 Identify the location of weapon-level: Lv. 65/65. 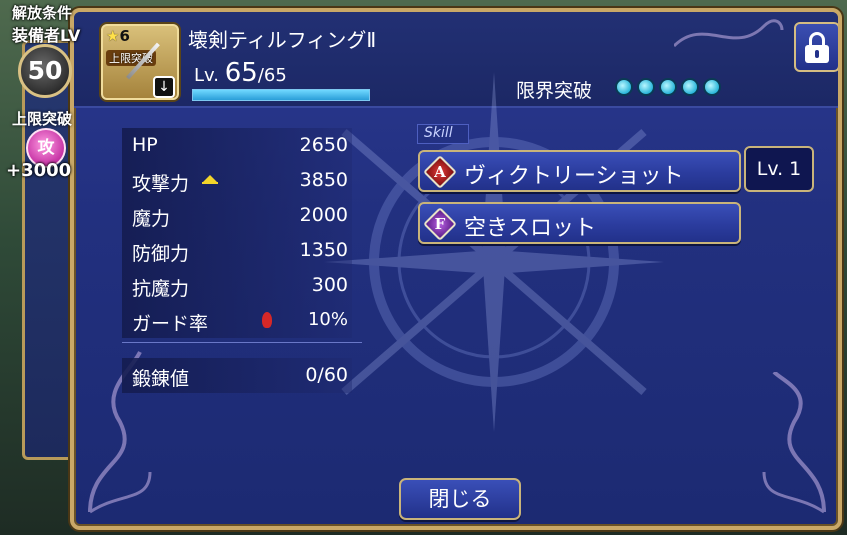
(240, 73).